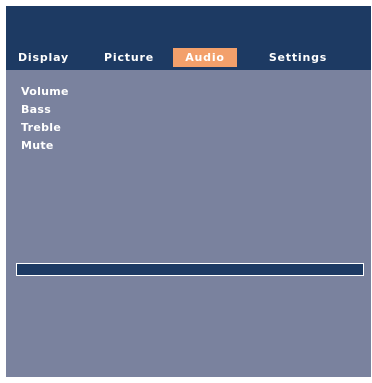 Image resolution: width=372 pixels, height=383 pixels. Describe the element at coordinates (129, 57) in the screenshot. I see `tab-picture: Picture` at that location.